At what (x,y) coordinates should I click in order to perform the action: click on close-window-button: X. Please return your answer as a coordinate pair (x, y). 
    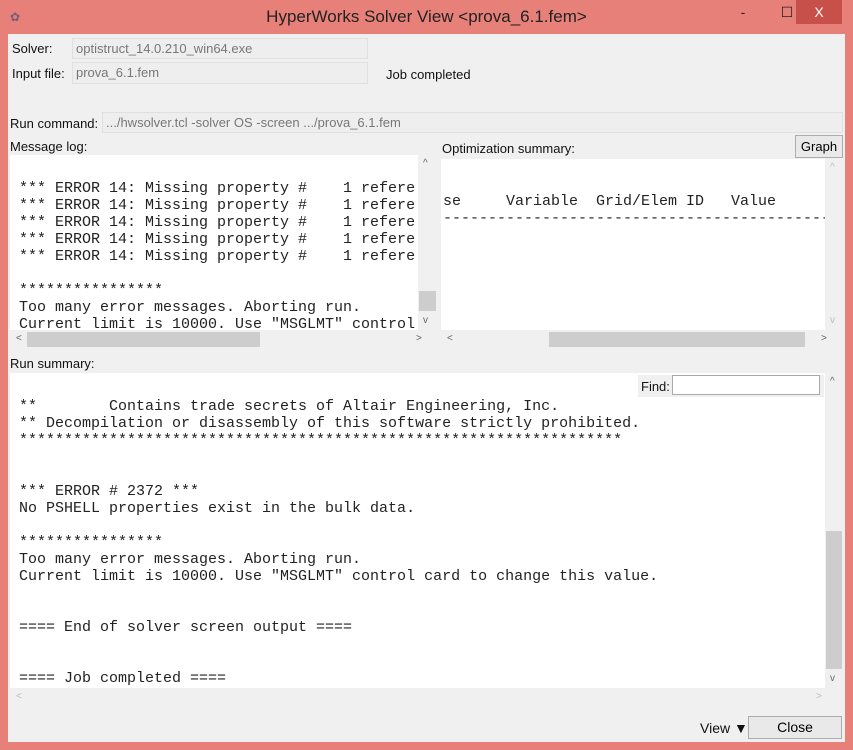
    Looking at the image, I should click on (819, 12).